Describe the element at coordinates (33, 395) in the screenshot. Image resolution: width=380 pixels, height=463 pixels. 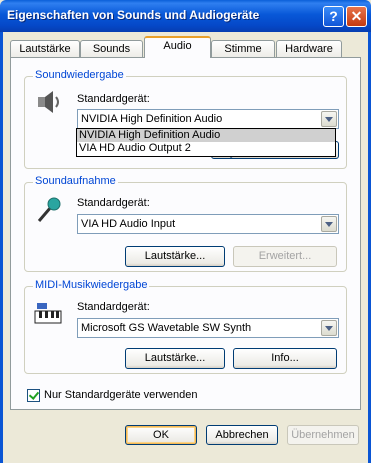
I see `default-devices-only-checkbox` at that location.